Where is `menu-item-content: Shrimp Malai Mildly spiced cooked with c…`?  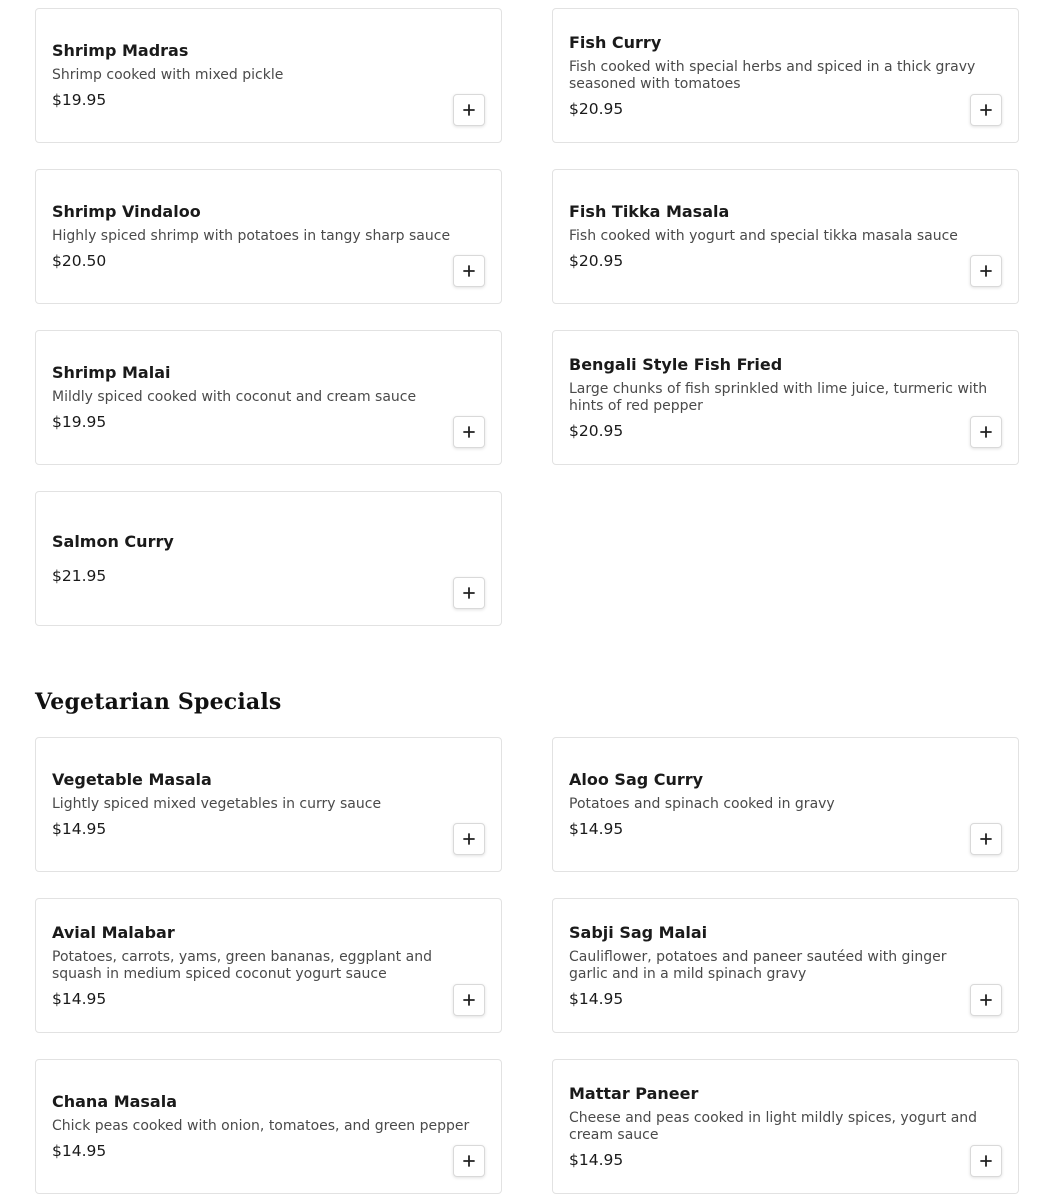 menu-item-content: Shrimp Malai Mildly spiced cooked with c… is located at coordinates (268, 397).